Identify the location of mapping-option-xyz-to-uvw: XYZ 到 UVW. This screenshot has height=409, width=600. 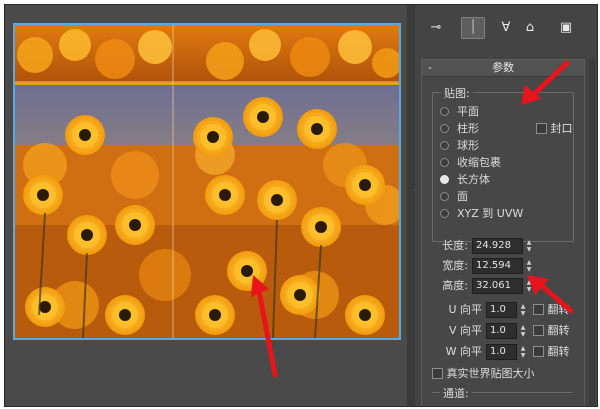
(481, 214).